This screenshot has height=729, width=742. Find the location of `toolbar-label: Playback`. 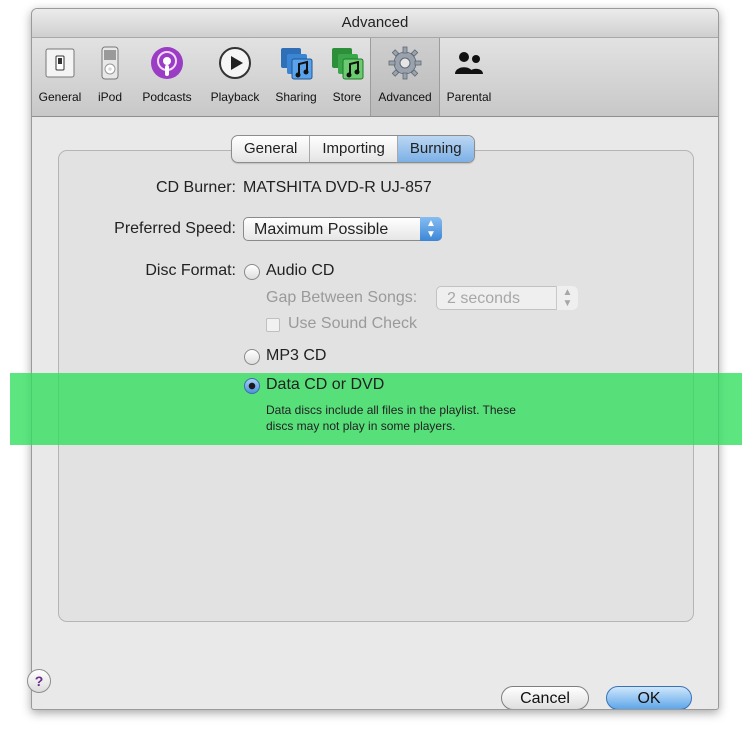

toolbar-label: Playback is located at coordinates (235, 97).